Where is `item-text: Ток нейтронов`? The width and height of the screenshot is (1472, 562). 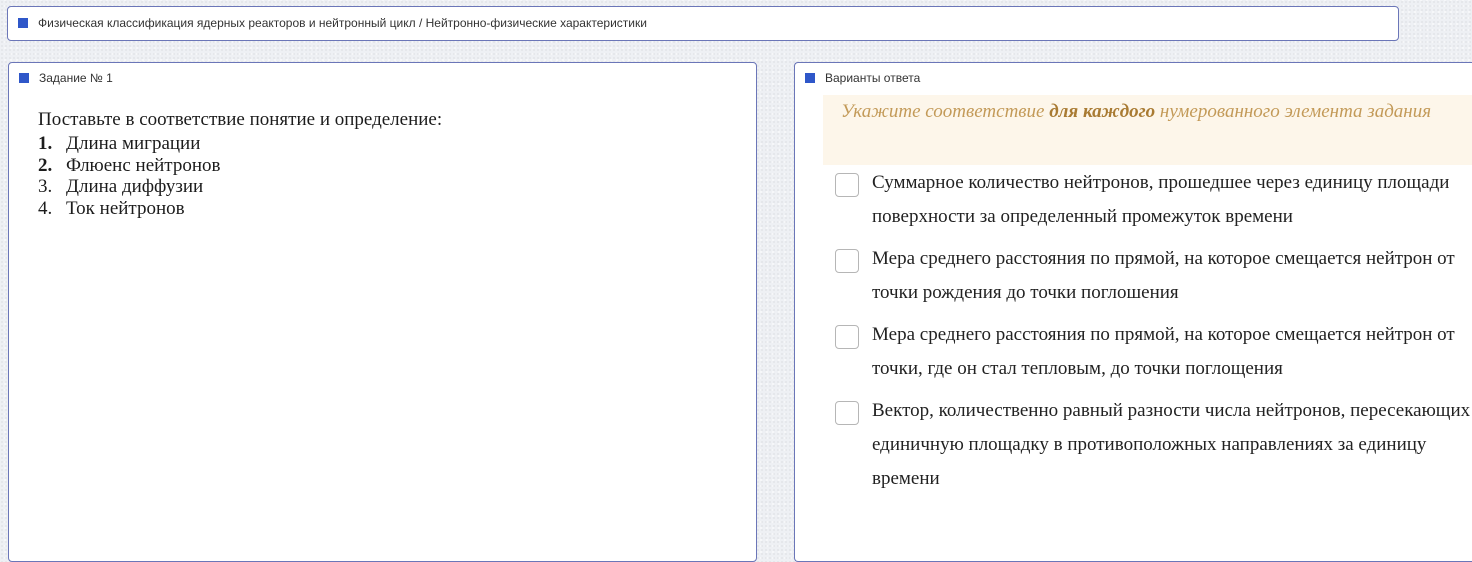
item-text: Ток нейтронов is located at coordinates (125, 208).